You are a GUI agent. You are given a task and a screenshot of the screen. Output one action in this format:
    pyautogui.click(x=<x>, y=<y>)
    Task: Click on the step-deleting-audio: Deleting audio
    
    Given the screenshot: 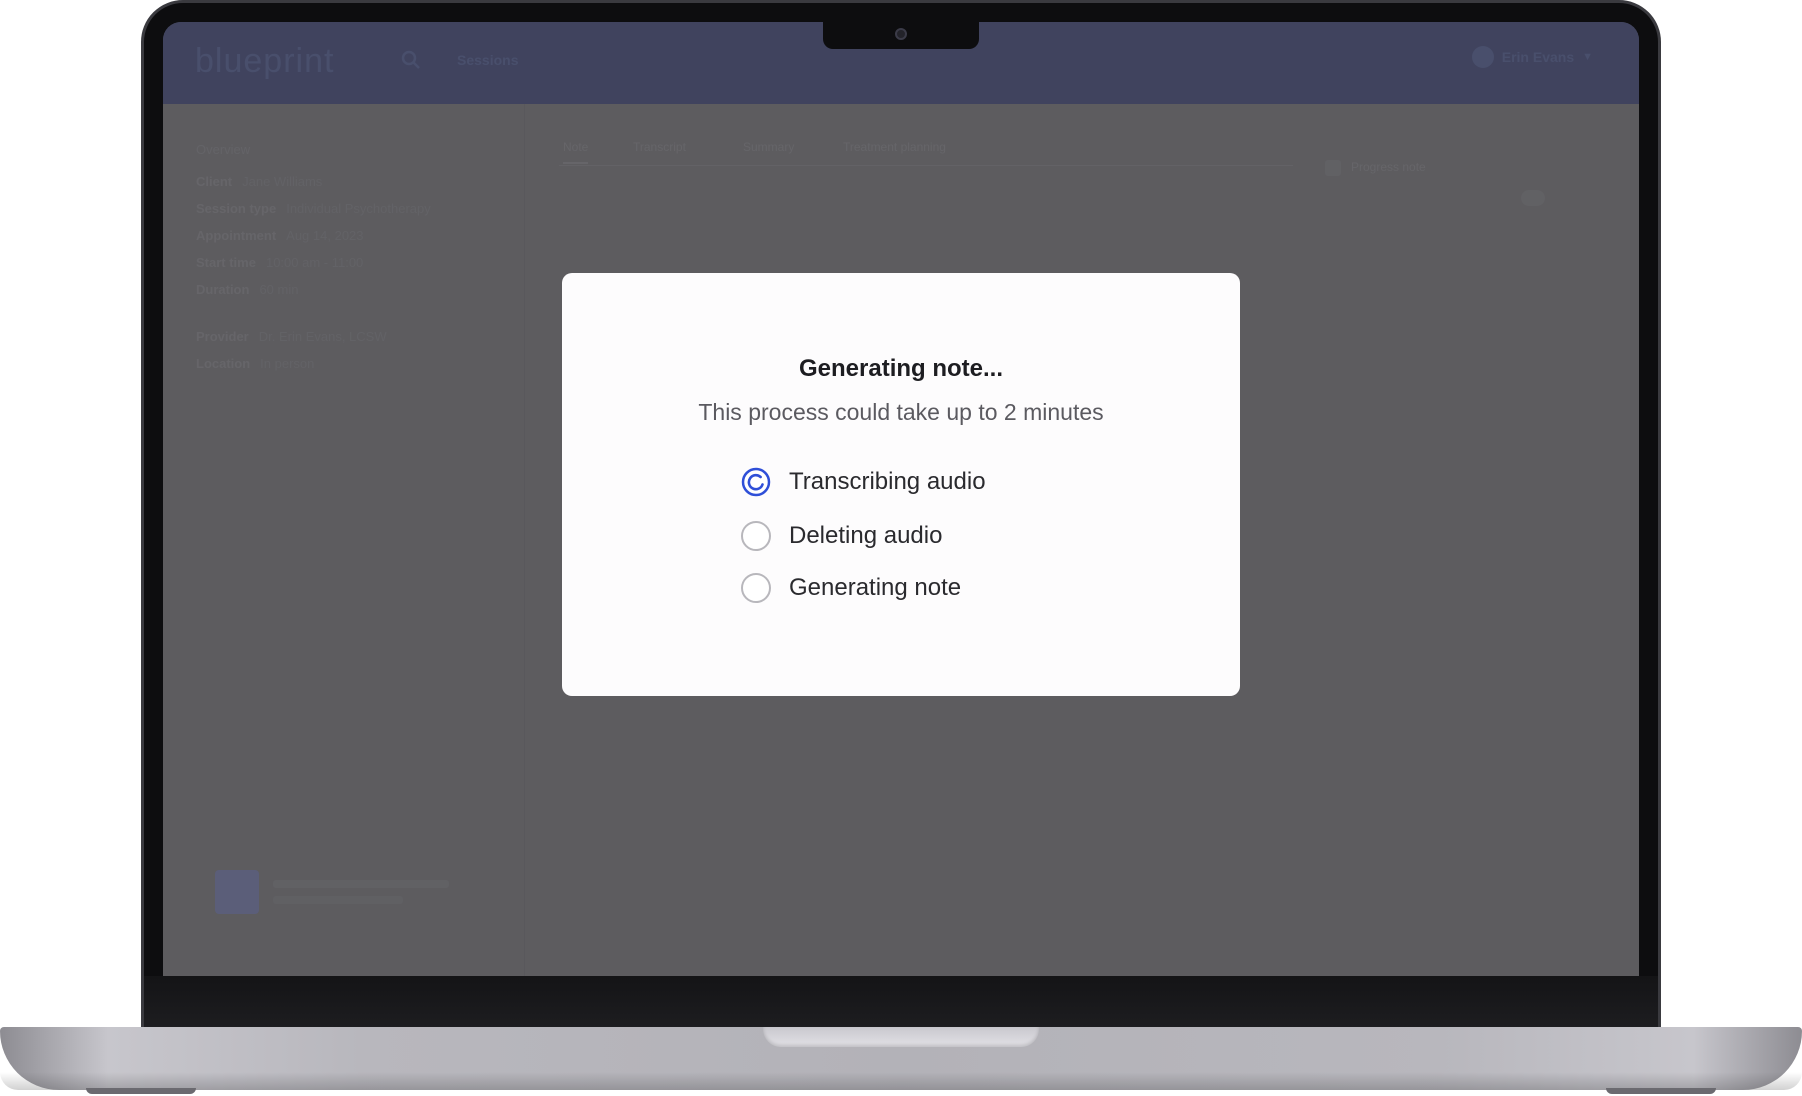 What is the action you would take?
    pyautogui.click(x=841, y=536)
    